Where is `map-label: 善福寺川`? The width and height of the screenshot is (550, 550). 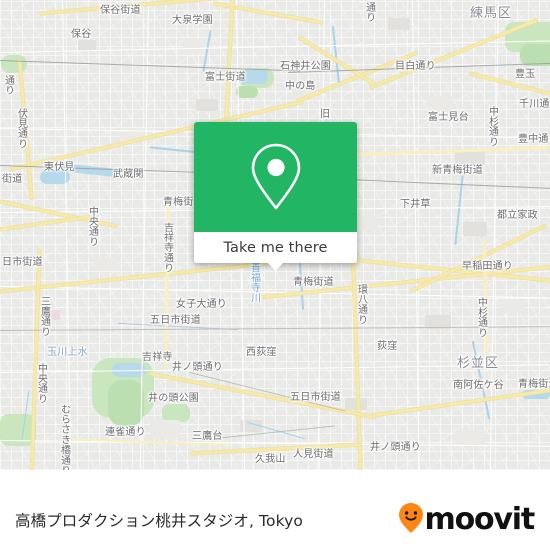
map-label: 善福寺川 is located at coordinates (254, 282).